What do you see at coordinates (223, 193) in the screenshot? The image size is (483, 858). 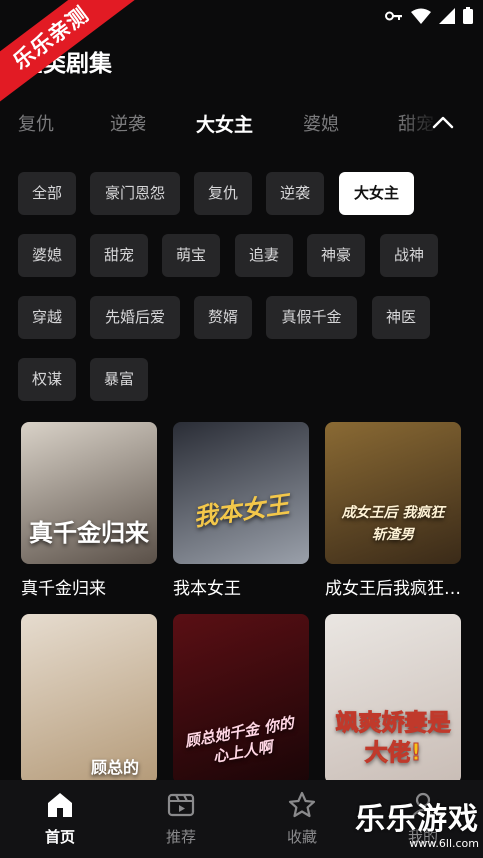 I see `chip-fuchou: 复仇` at bounding box center [223, 193].